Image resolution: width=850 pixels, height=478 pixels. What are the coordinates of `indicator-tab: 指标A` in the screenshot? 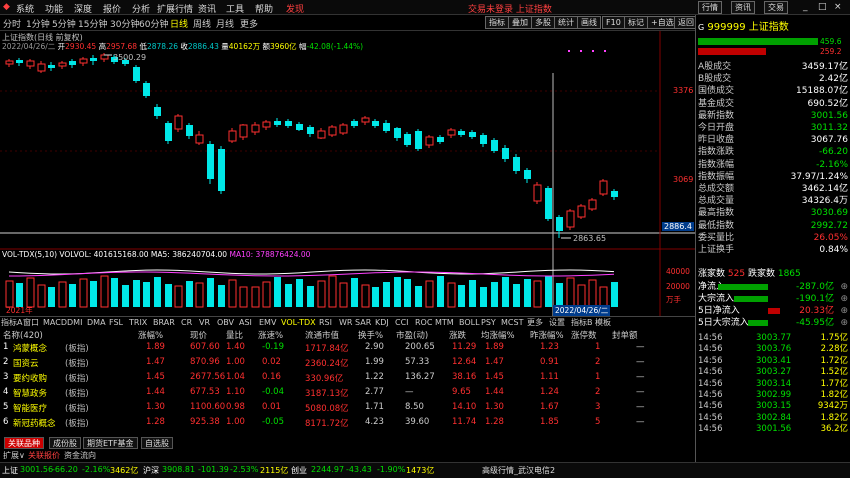 It's located at (11, 322).